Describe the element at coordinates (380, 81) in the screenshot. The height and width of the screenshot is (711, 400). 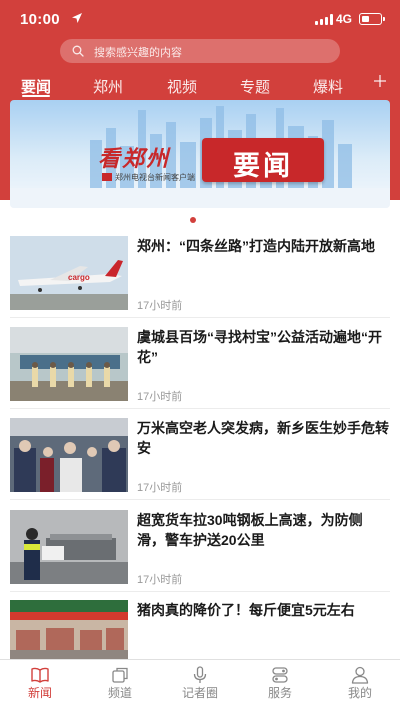
I see `add-channel-icon` at that location.